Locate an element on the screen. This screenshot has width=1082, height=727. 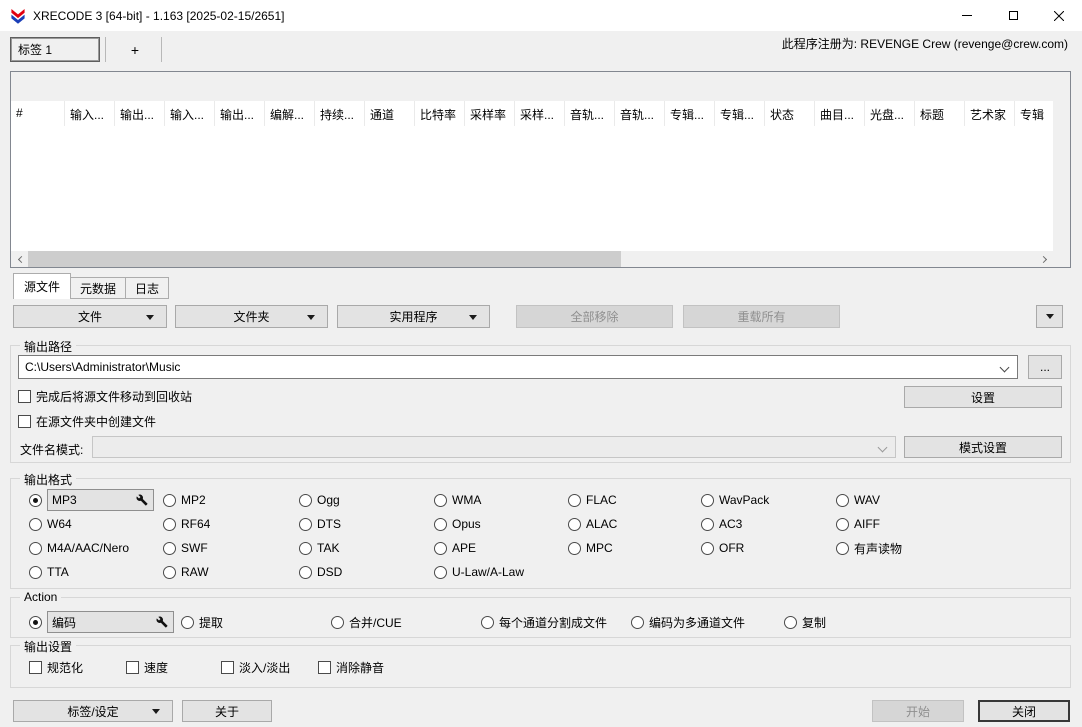
table-group-band is located at coordinates (540, 86).